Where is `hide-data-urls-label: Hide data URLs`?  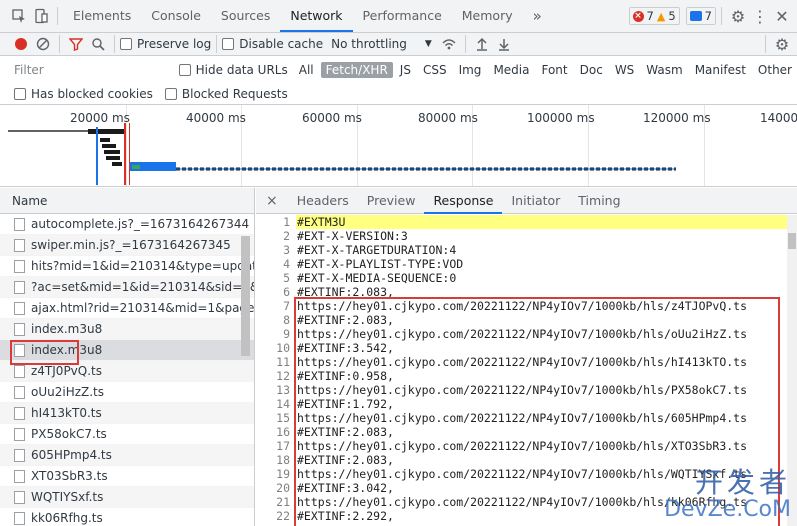
hide-data-urls-label: Hide data URLs is located at coordinates (241, 69).